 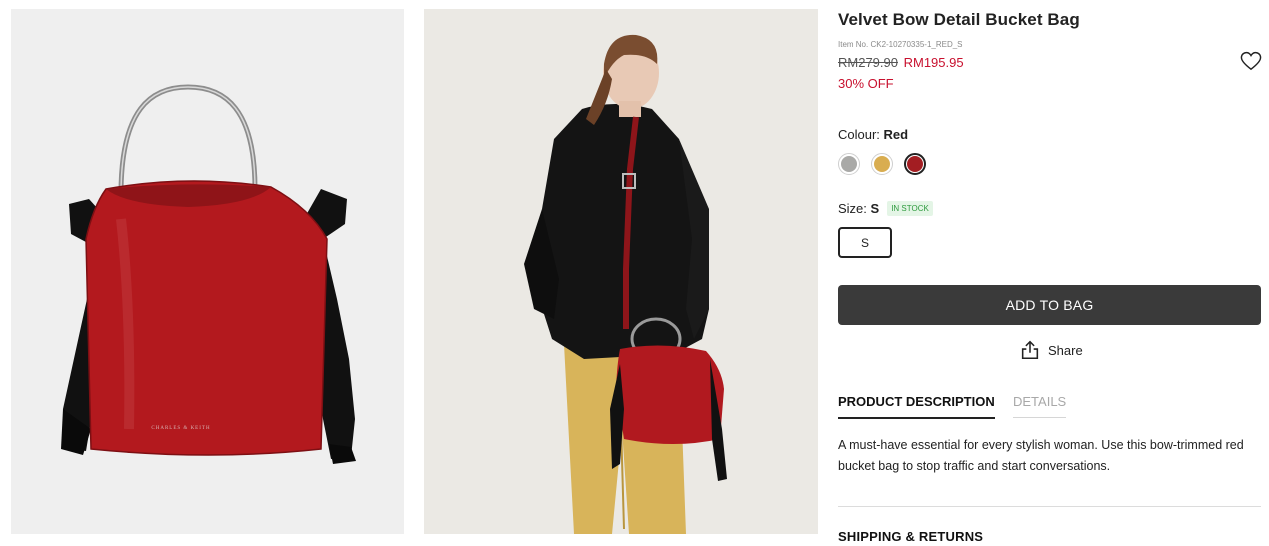 I want to click on swatch-red, so click(x=915, y=164).